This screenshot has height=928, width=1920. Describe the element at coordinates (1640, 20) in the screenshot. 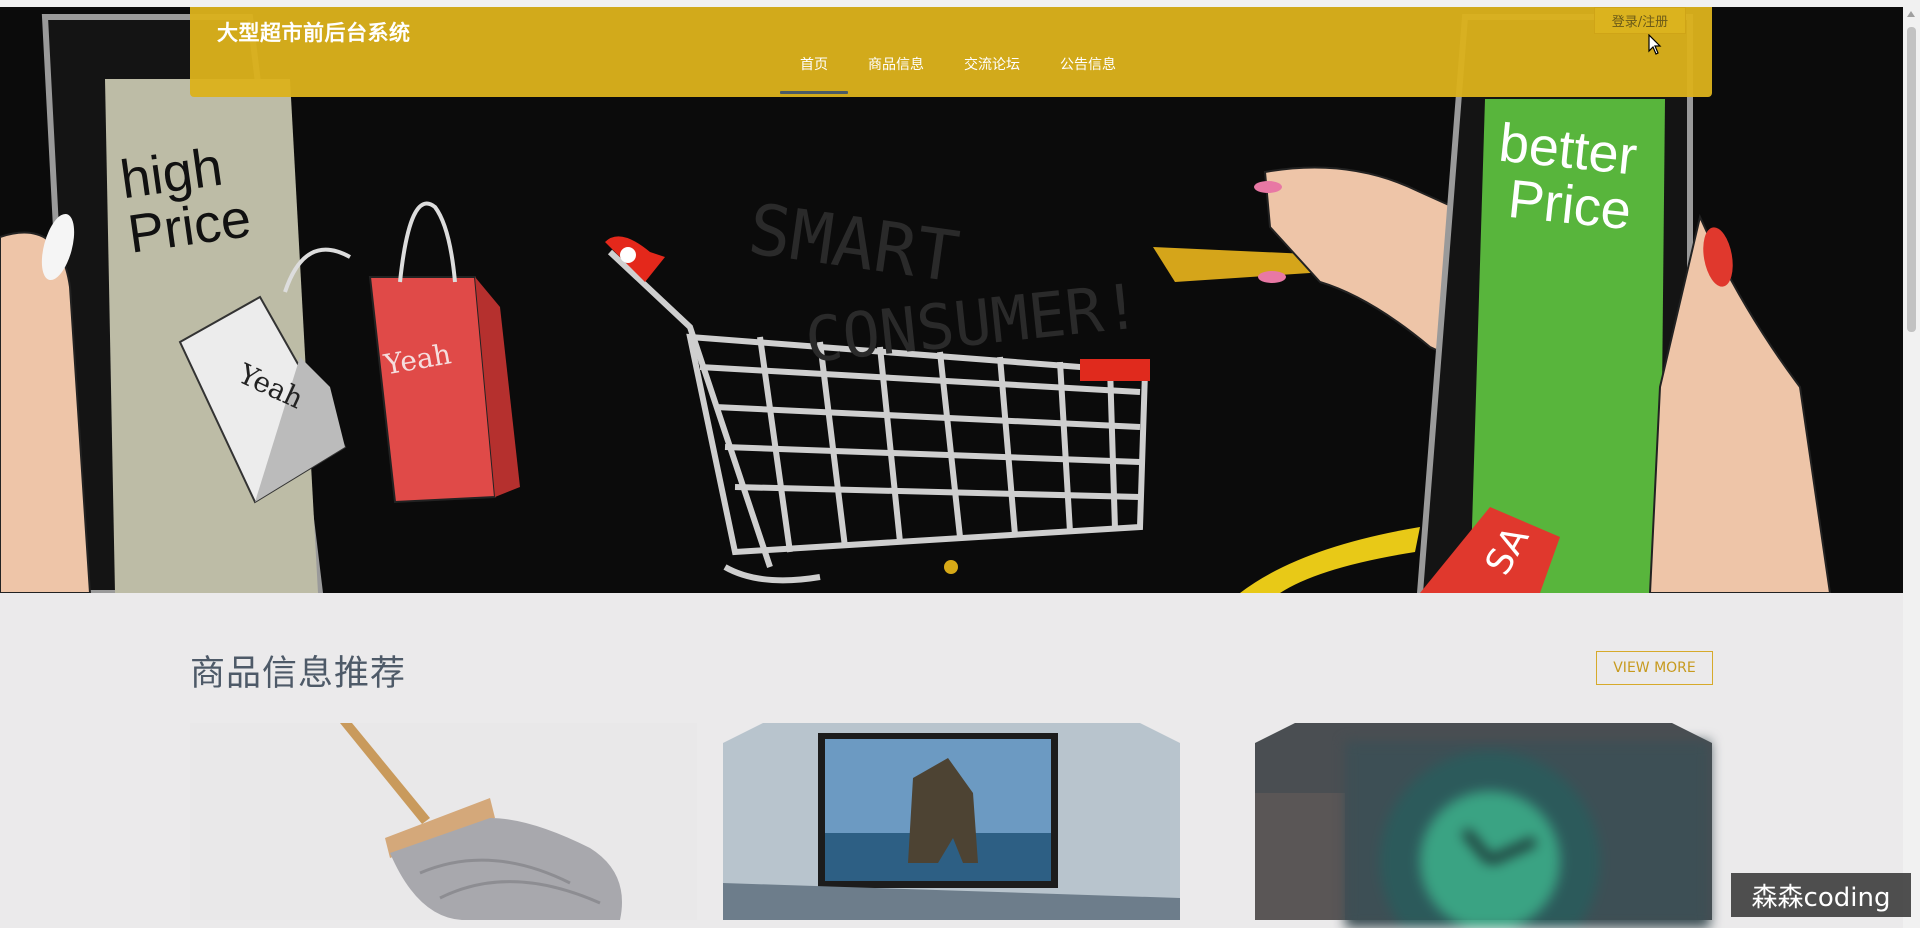

I see `login-register-button: 登录/注册` at that location.